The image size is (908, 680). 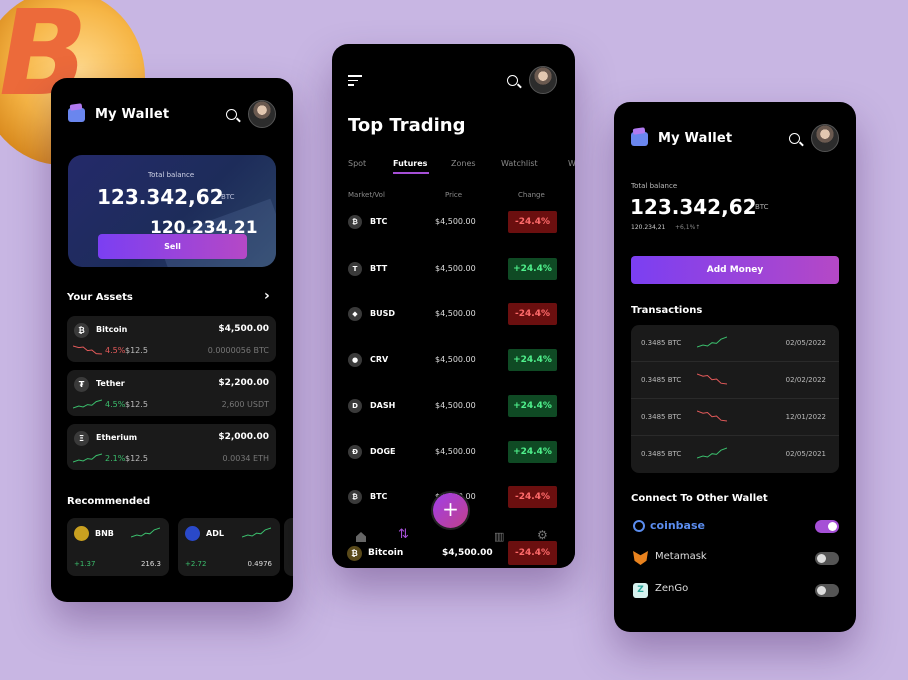 What do you see at coordinates (81, 438) in the screenshot?
I see `ethereum-icon: Ξ` at bounding box center [81, 438].